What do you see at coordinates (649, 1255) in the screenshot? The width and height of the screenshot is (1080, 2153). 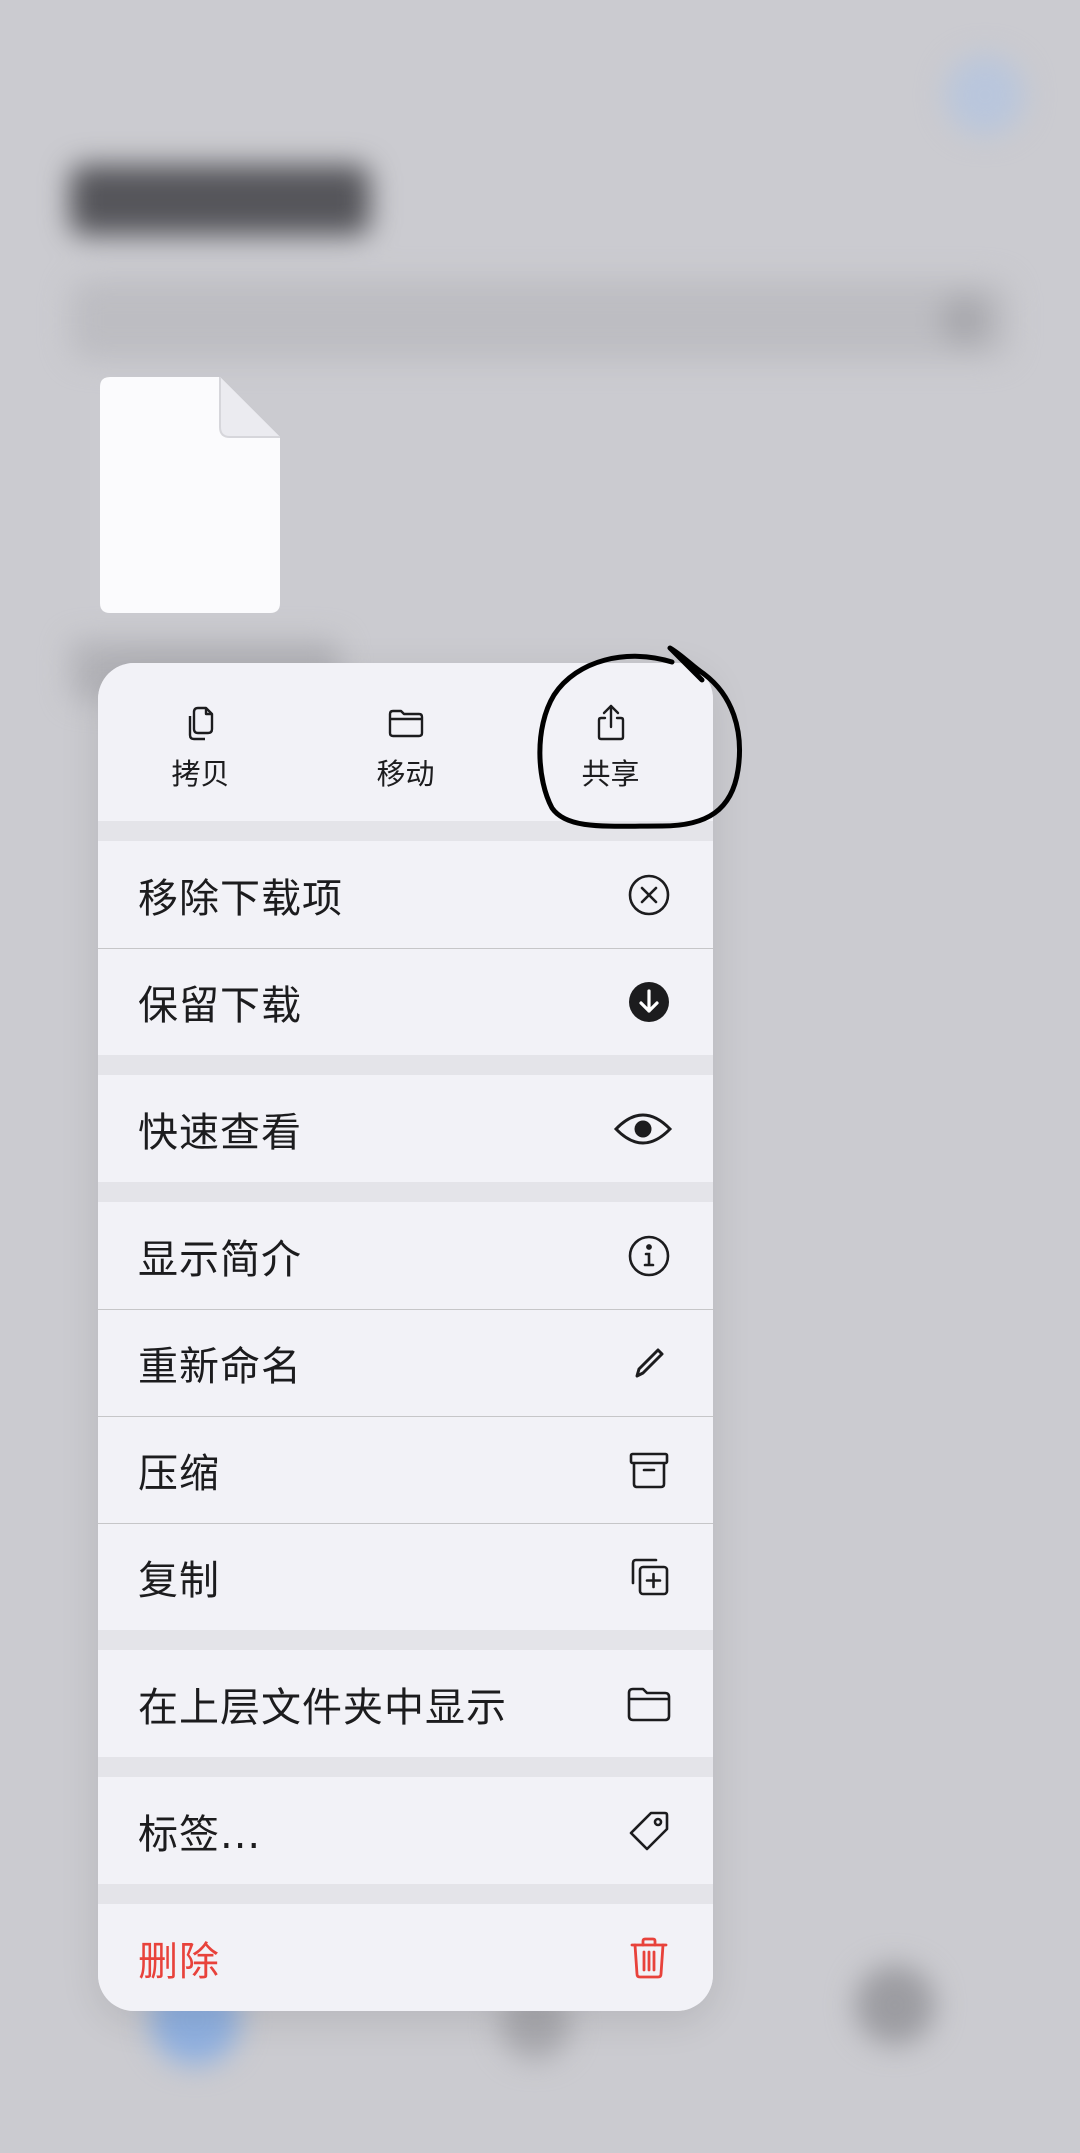 I see `info-circle-icon` at bounding box center [649, 1255].